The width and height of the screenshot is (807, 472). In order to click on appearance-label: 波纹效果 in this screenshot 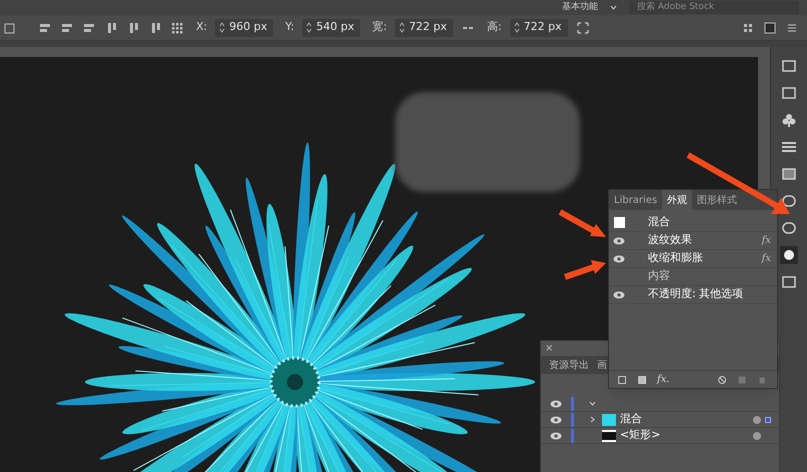, I will do `click(670, 240)`.